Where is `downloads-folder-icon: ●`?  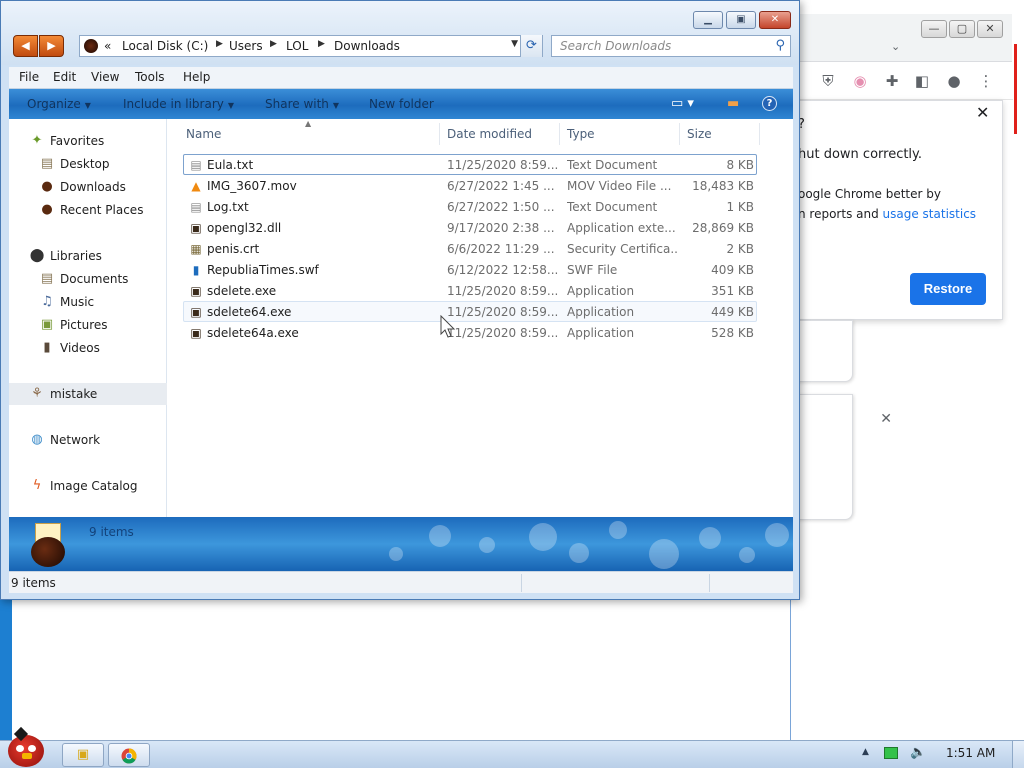
downloads-folder-icon: ● is located at coordinates (47, 186).